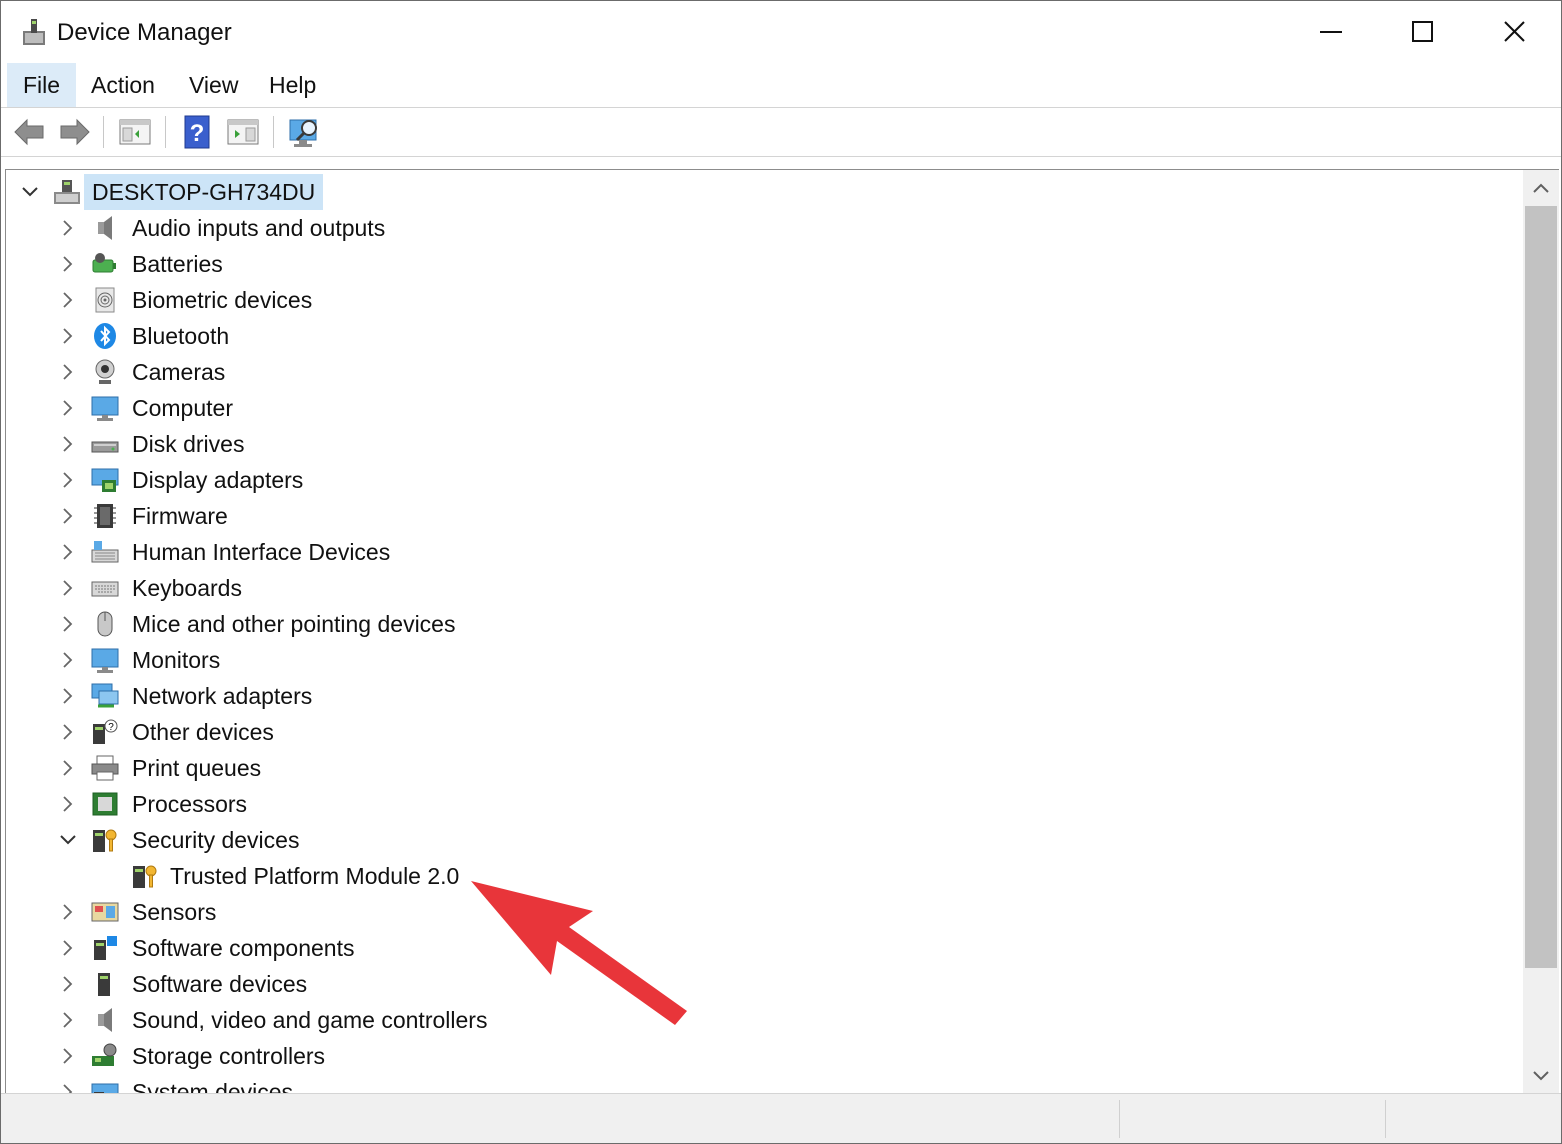 Image resolution: width=1562 pixels, height=1144 pixels. Describe the element at coordinates (761, 336) in the screenshot. I see `tree-category-bluetooth: Bluetooth` at that location.